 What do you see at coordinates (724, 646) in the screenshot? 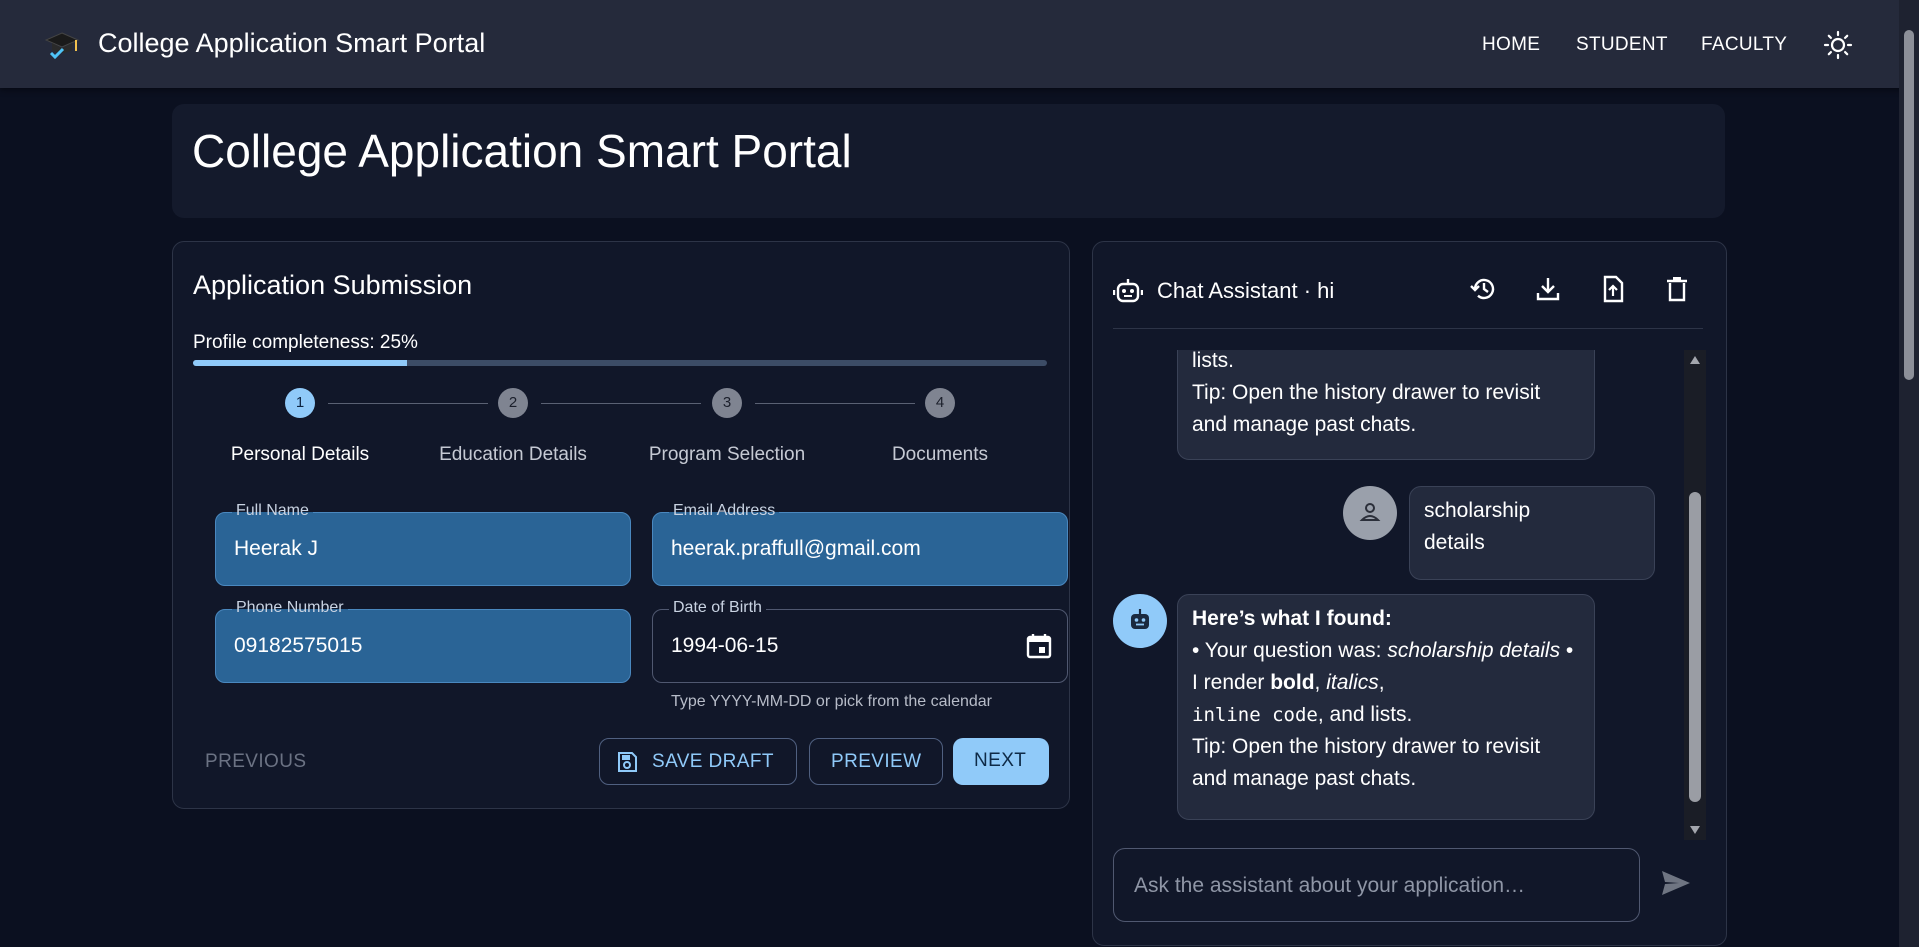
I see `dob-value: 1994-06-15` at bounding box center [724, 646].